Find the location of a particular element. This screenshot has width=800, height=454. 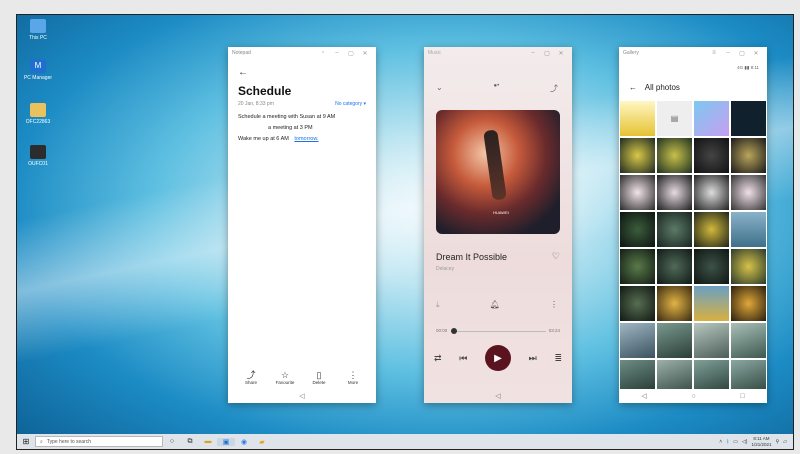

recents-square-icon: □ is located at coordinates (742, 396).